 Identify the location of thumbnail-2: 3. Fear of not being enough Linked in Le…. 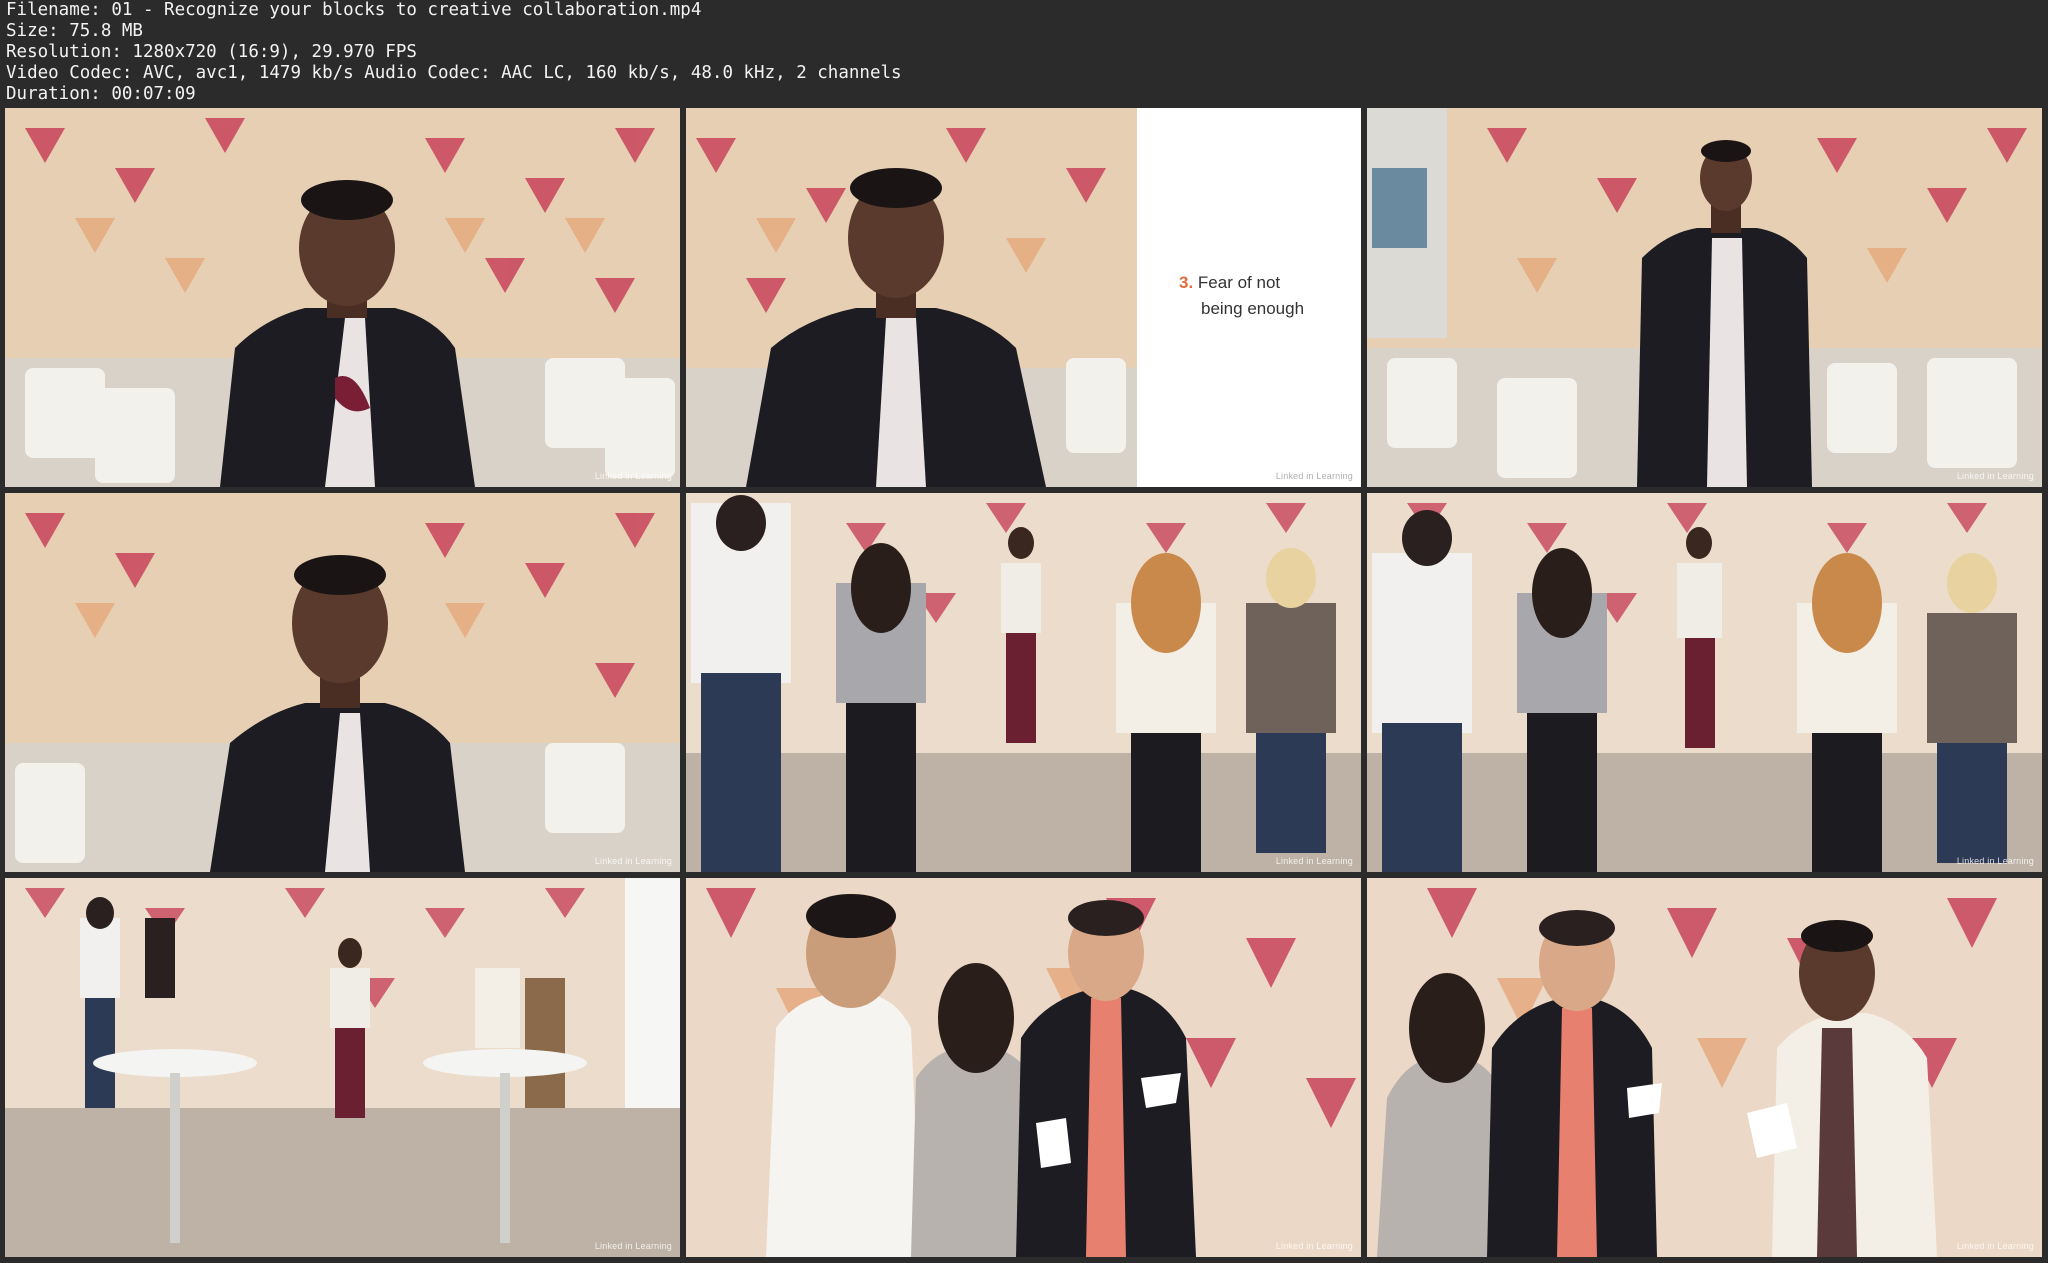
(1023, 297).